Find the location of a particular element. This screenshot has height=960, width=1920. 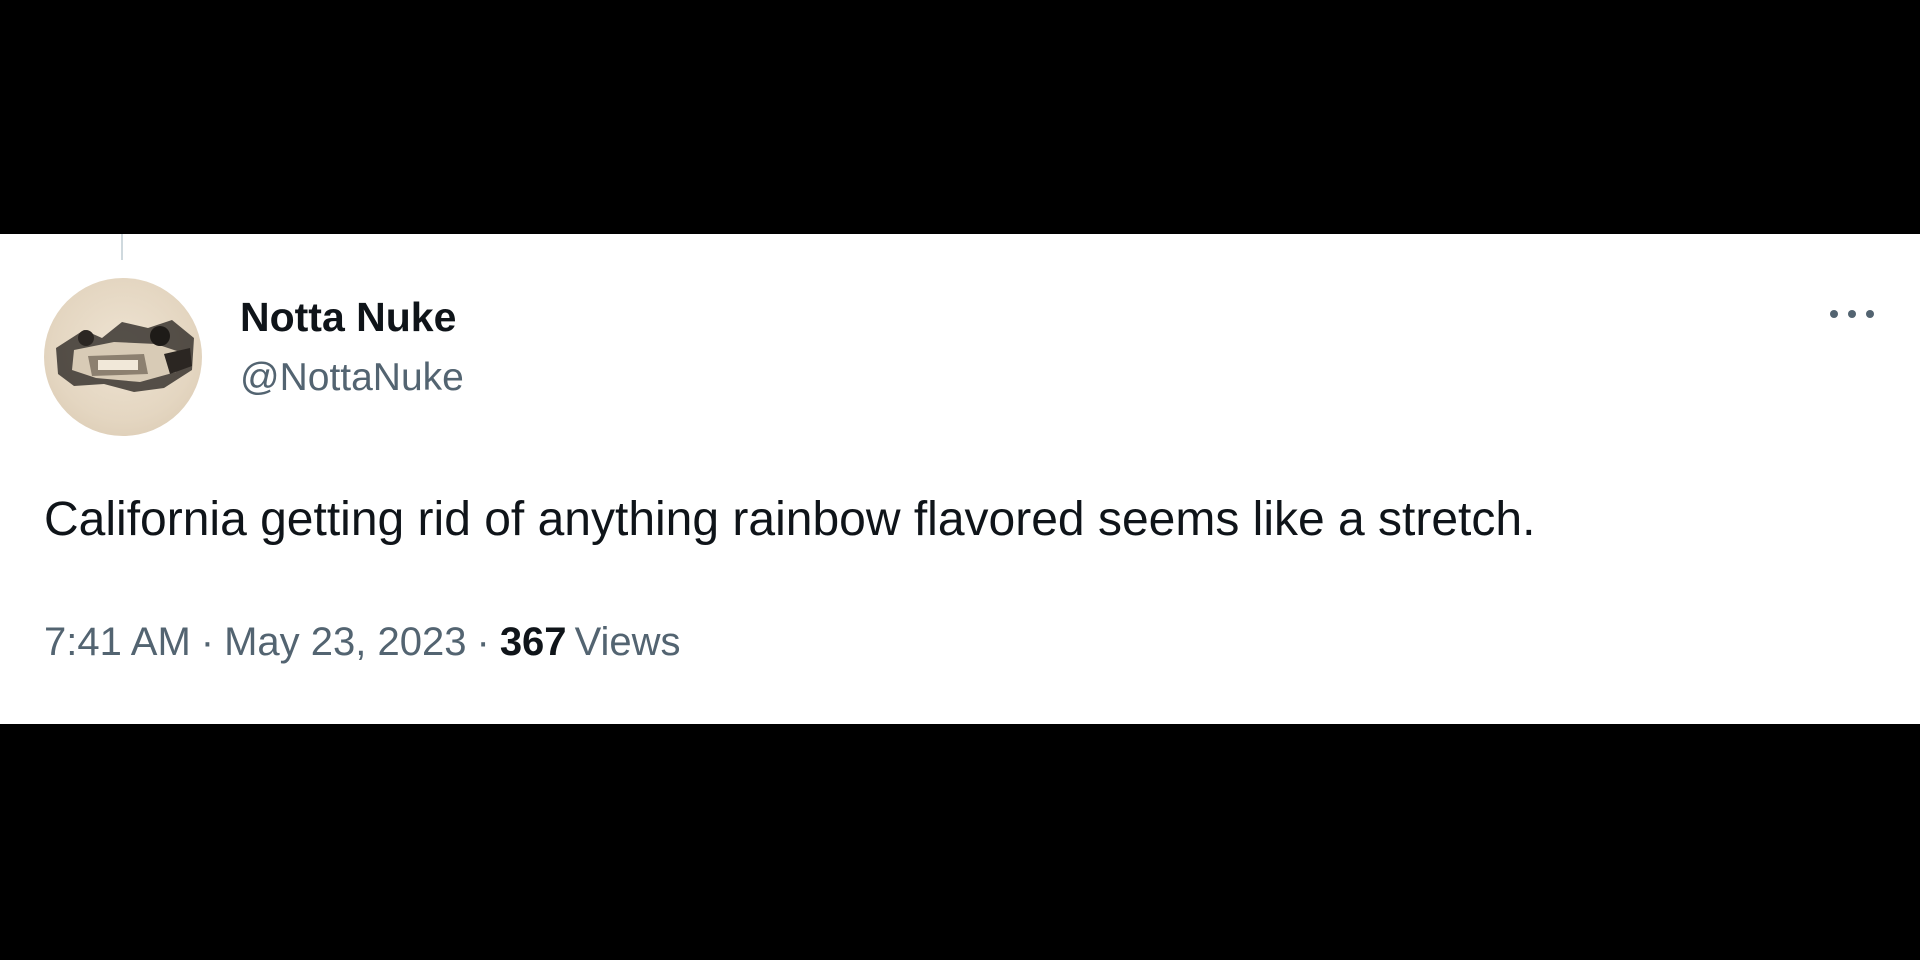

more-dots-icon is located at coordinates (1852, 314).